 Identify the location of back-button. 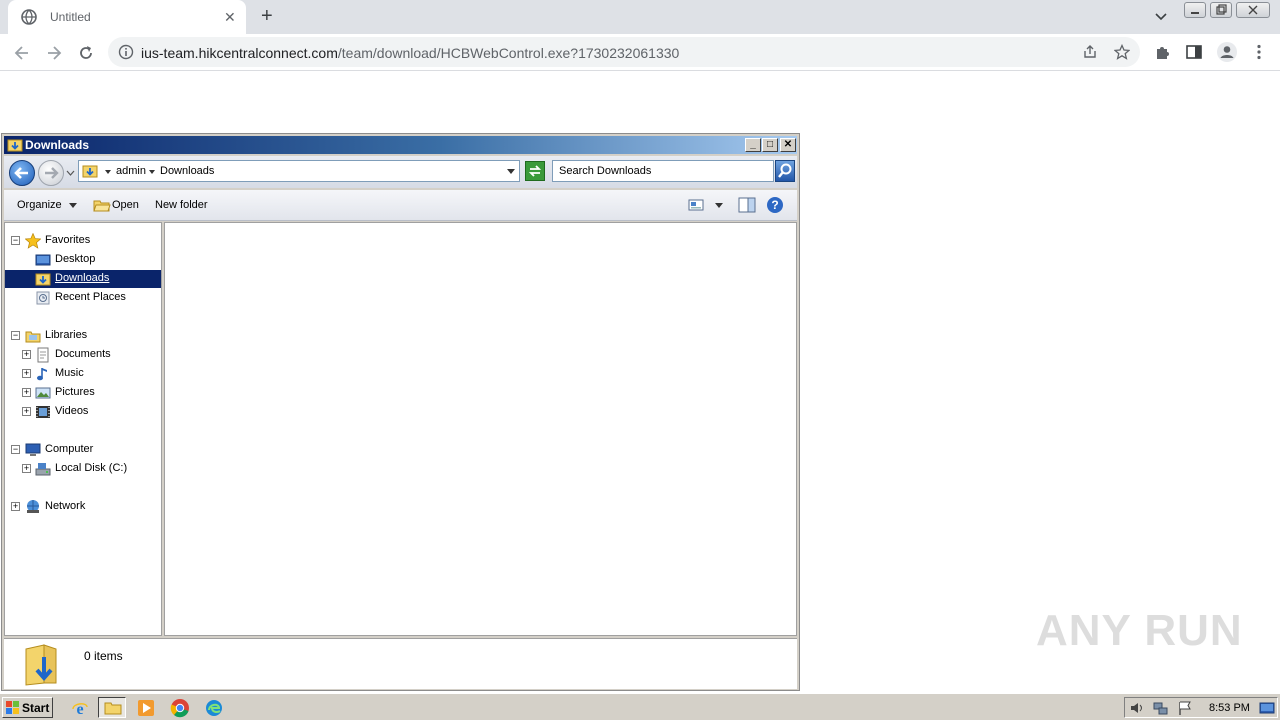
(22, 173).